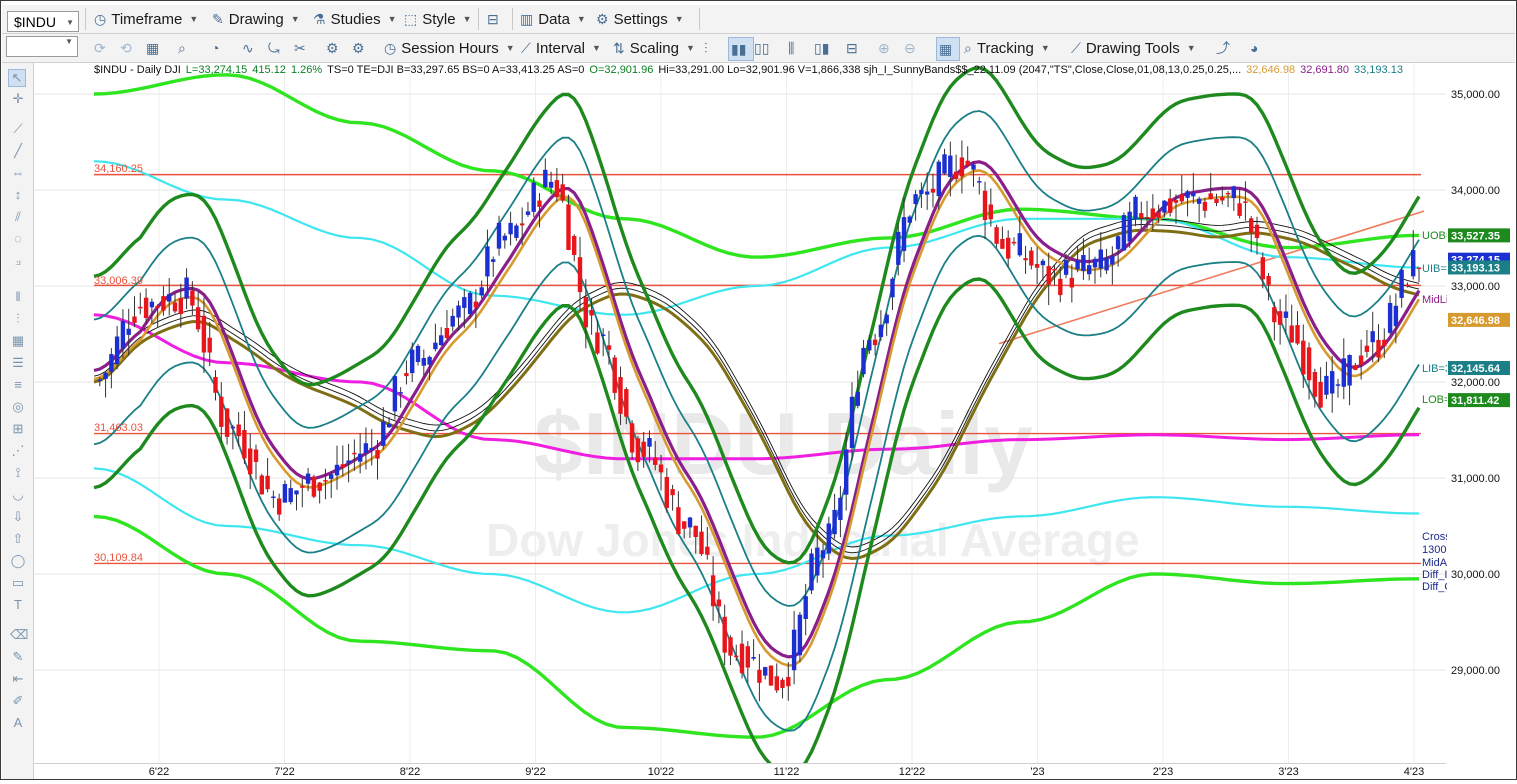  Describe the element at coordinates (640, 19) in the screenshot. I see `settings-menu: ⚙ Settings ▼` at that location.